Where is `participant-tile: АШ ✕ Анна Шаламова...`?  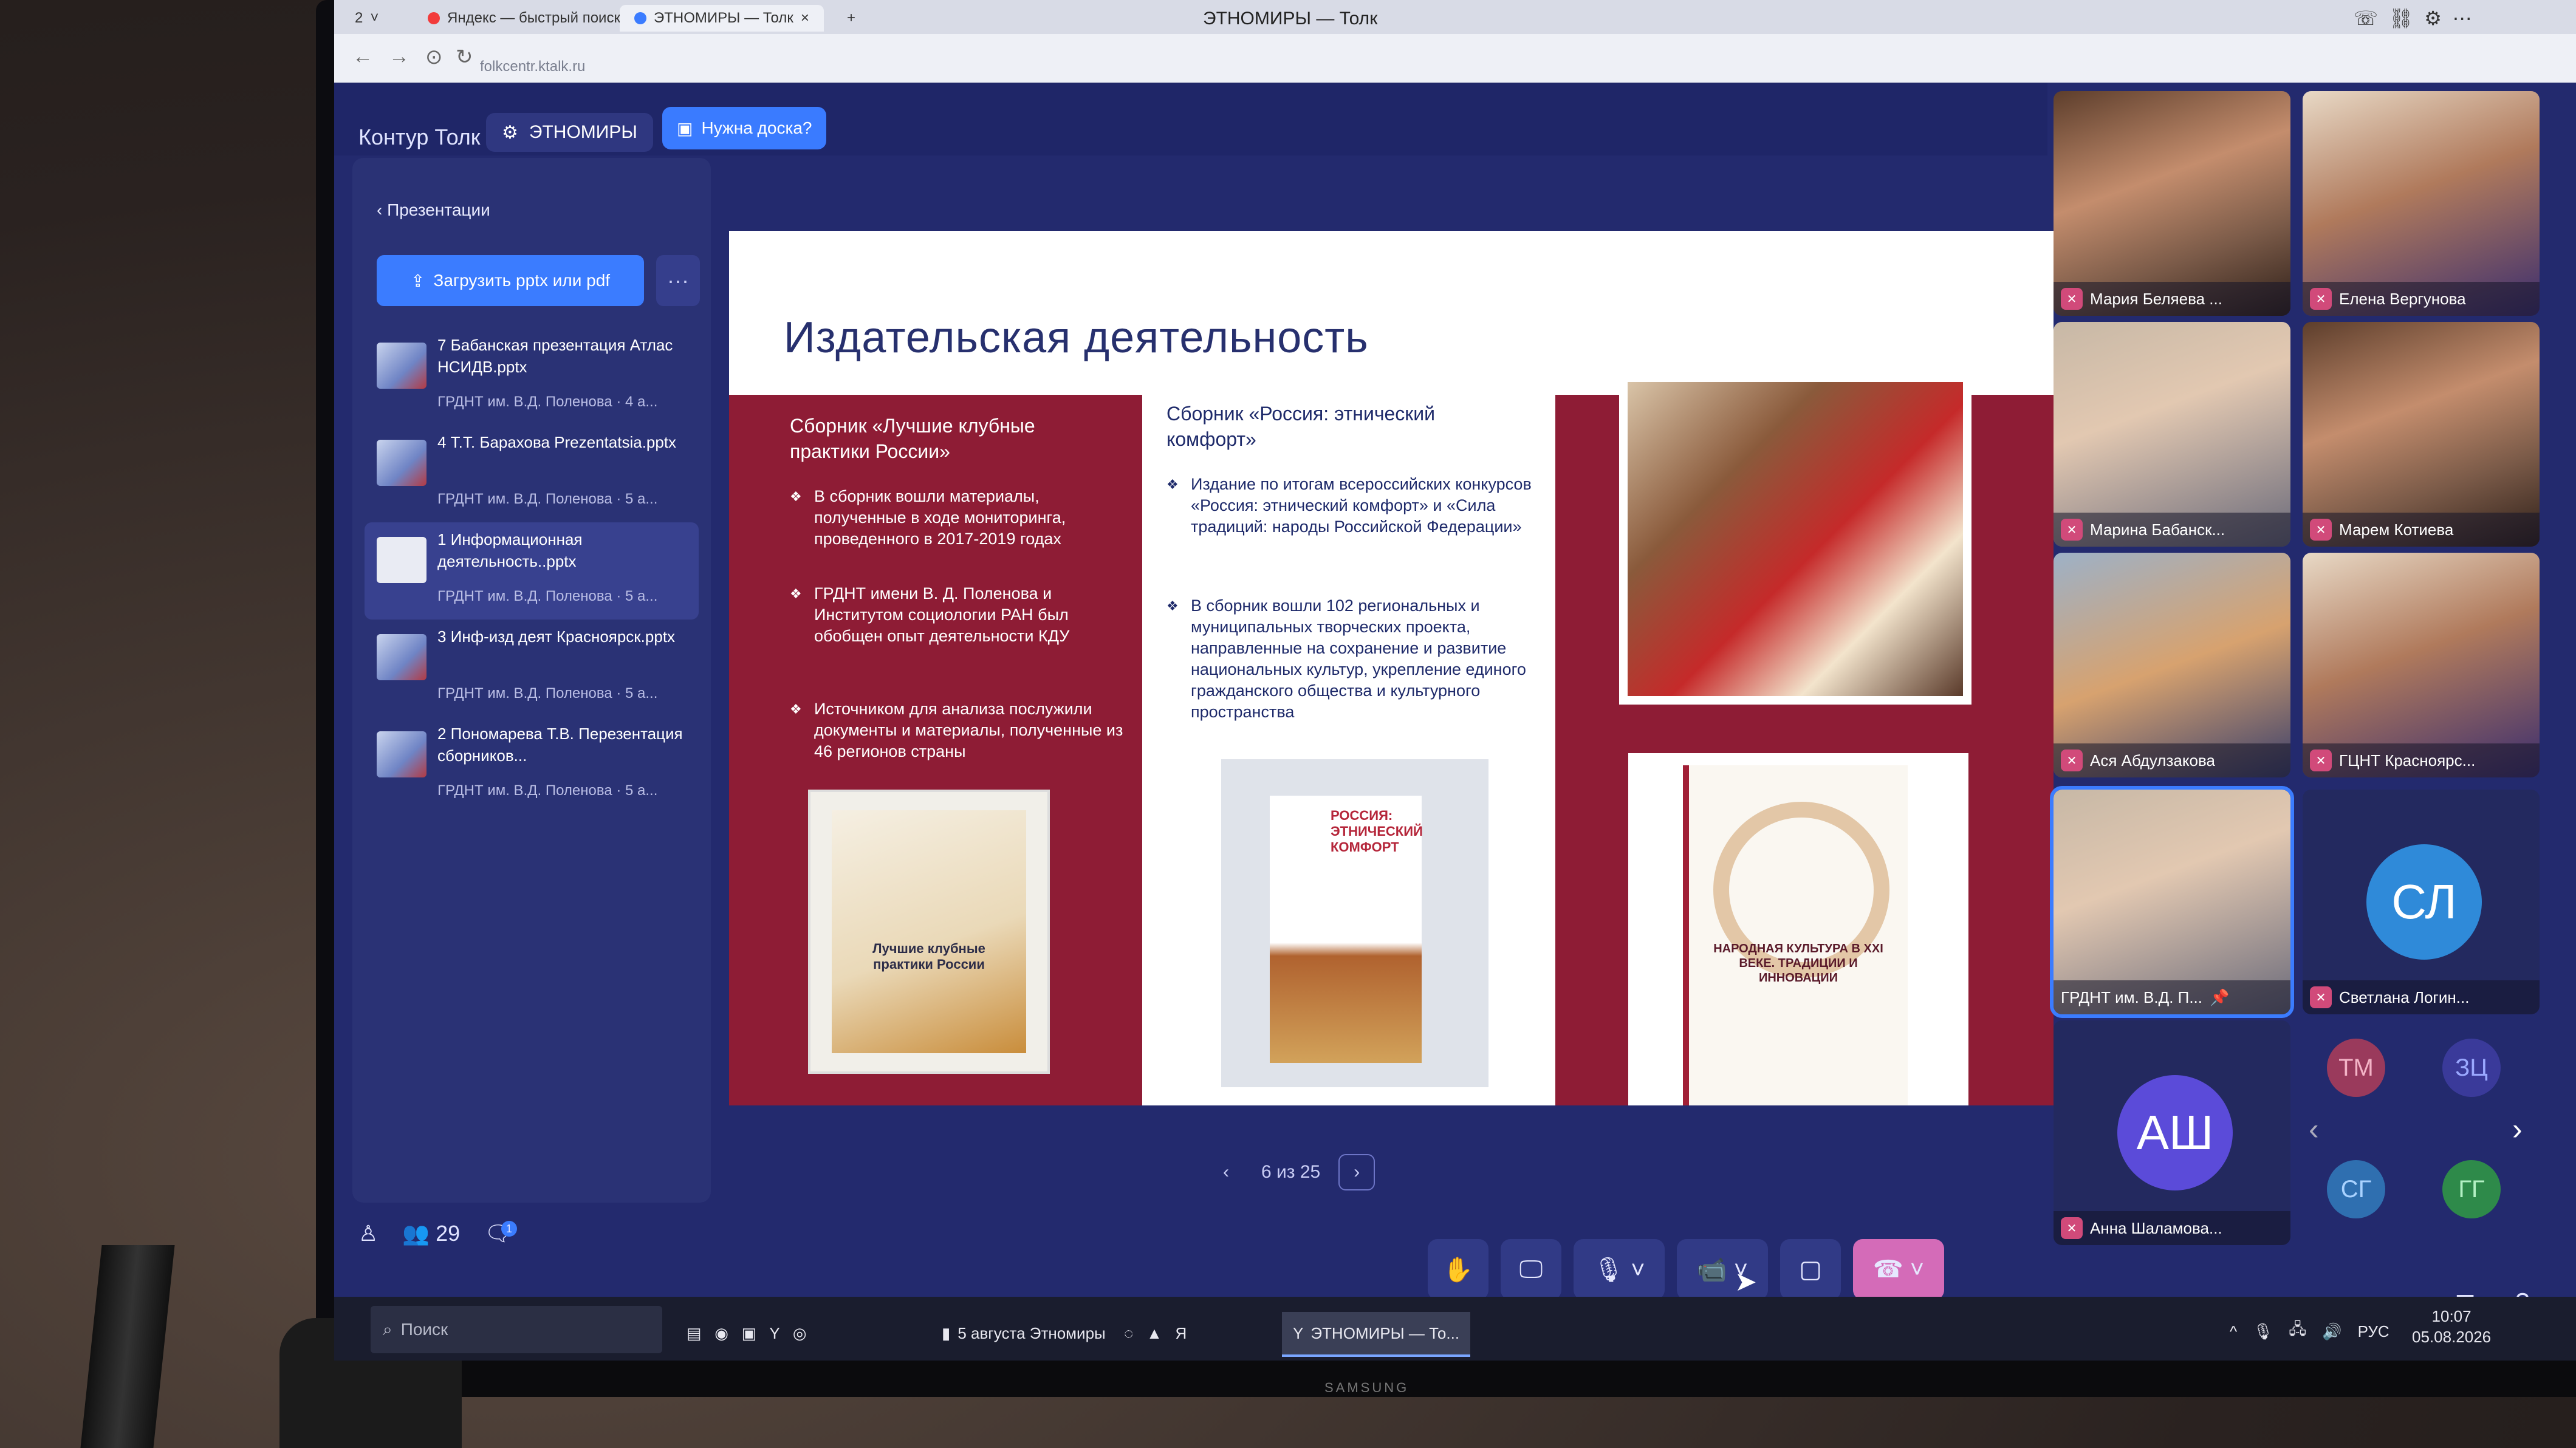 participant-tile: АШ ✕ Анна Шаламова... is located at coordinates (2172, 1132).